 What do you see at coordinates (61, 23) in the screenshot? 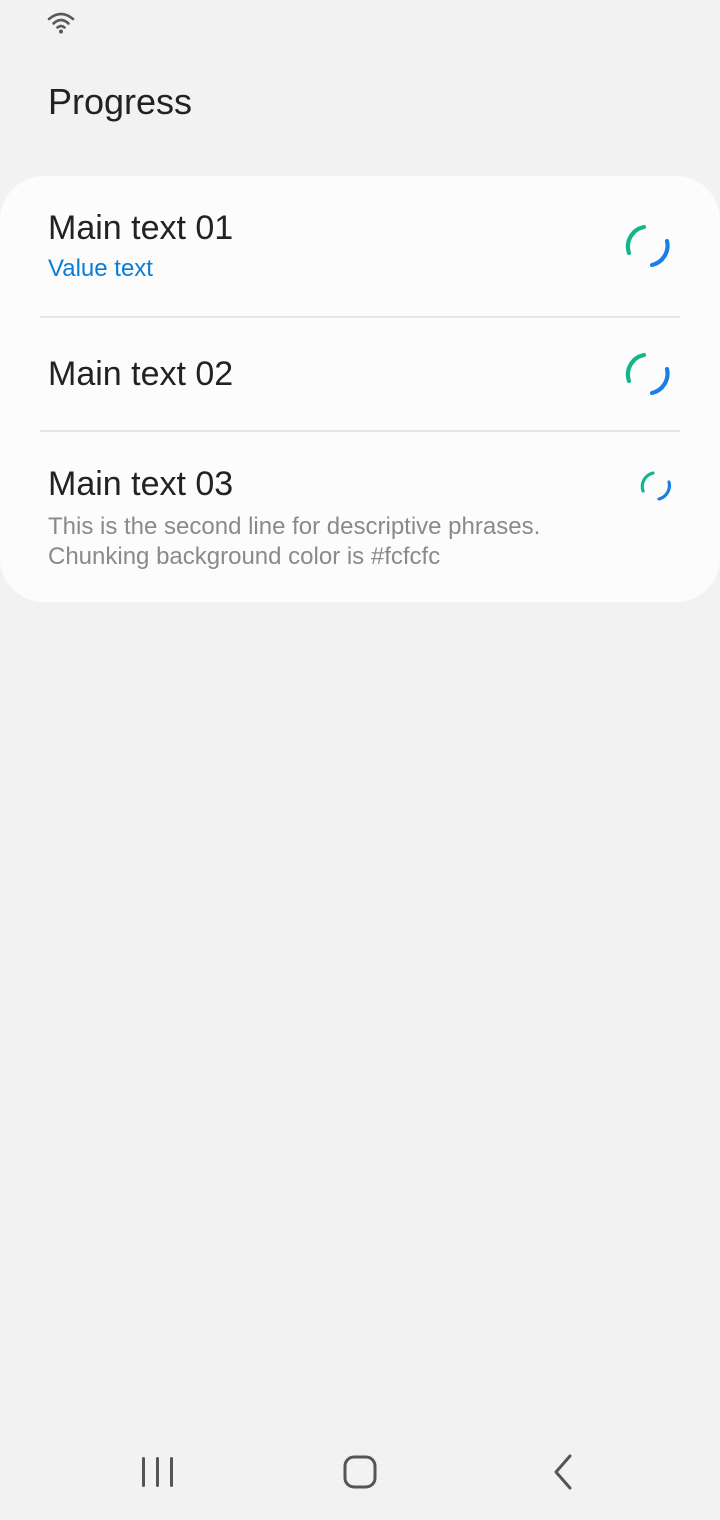
I see `wifi-icon` at bounding box center [61, 23].